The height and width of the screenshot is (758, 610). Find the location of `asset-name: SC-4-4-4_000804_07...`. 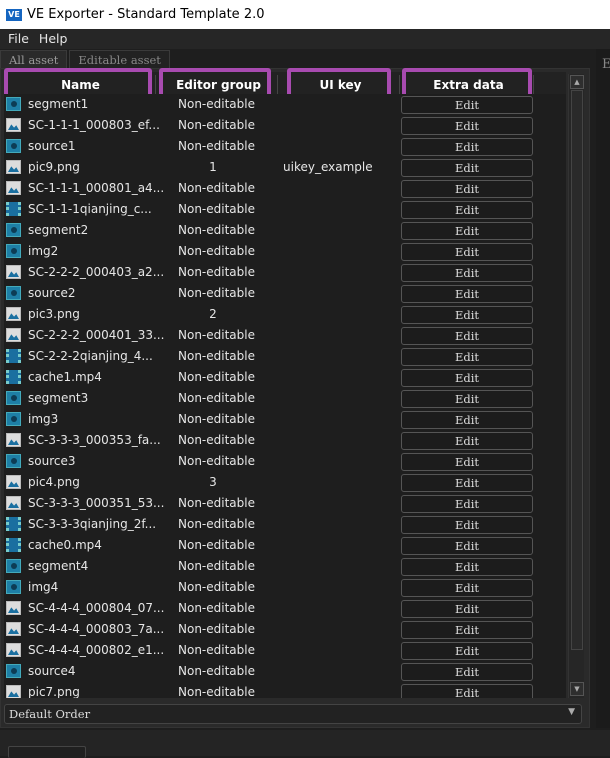

asset-name: SC-4-4-4_000804_07... is located at coordinates (96, 608).